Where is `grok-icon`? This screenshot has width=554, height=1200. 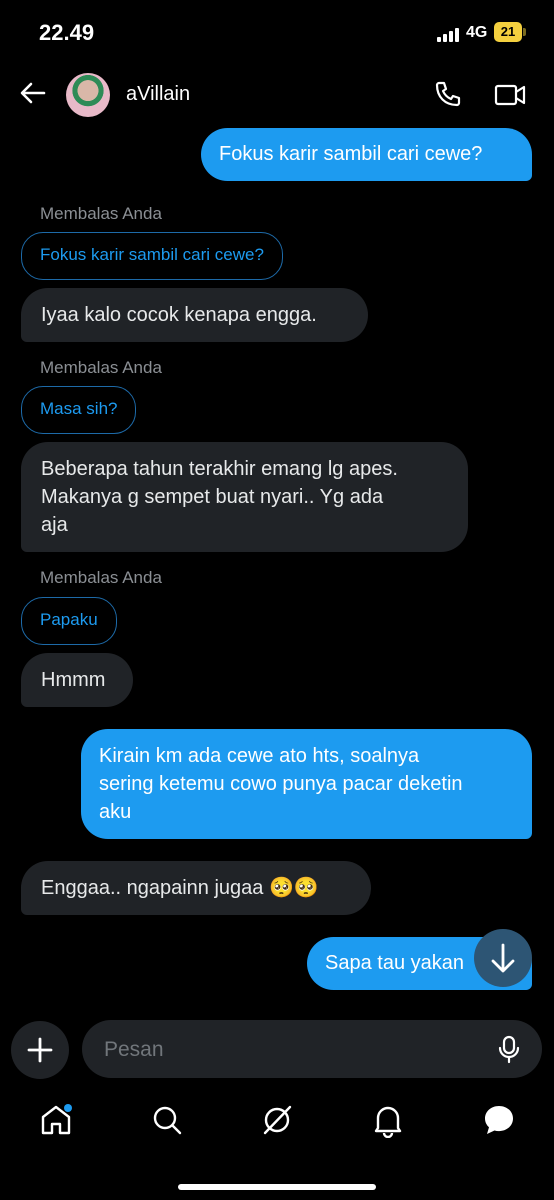
grok-icon is located at coordinates (277, 1120).